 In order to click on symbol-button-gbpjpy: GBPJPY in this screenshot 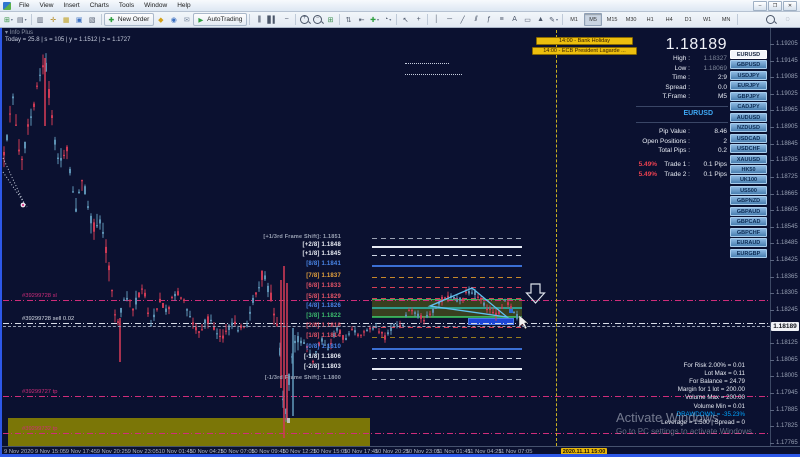, I will do `click(748, 96)`.